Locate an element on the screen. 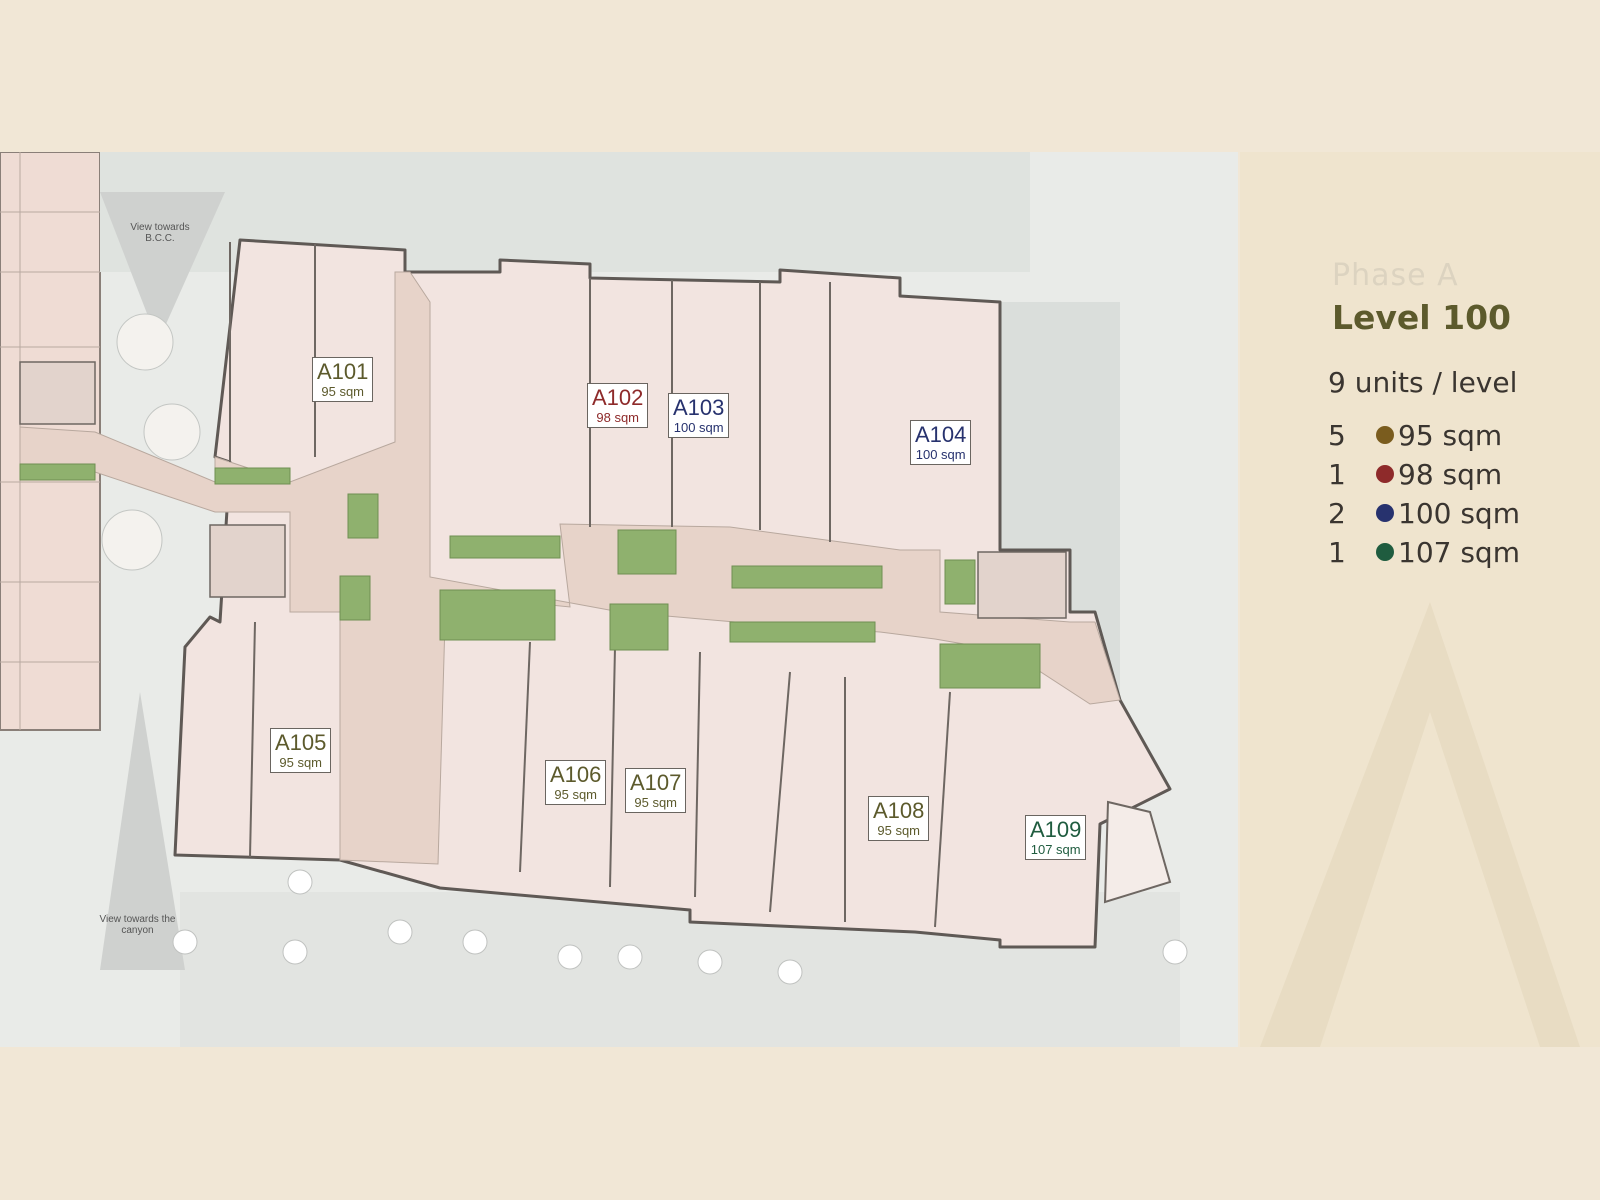  view-note-canyon: View towards the canyon is located at coordinates (137, 925).